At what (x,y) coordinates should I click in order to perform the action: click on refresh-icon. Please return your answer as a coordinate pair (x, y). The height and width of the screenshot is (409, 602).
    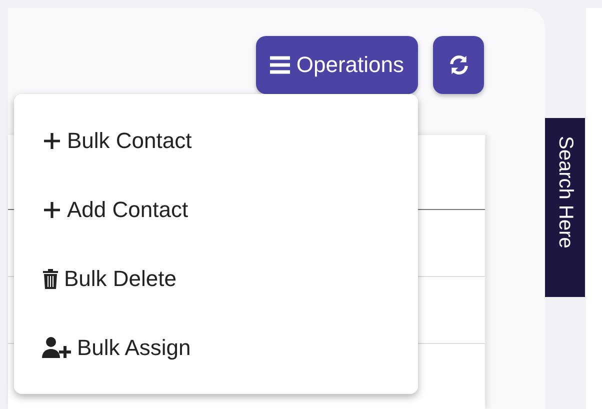
    Looking at the image, I should click on (459, 65).